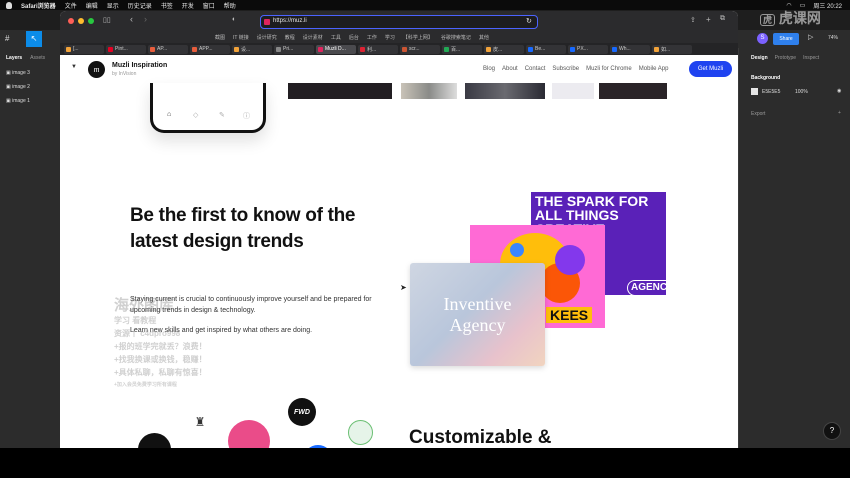  I want to click on layer-item: ▣ image 2, so click(18, 87).